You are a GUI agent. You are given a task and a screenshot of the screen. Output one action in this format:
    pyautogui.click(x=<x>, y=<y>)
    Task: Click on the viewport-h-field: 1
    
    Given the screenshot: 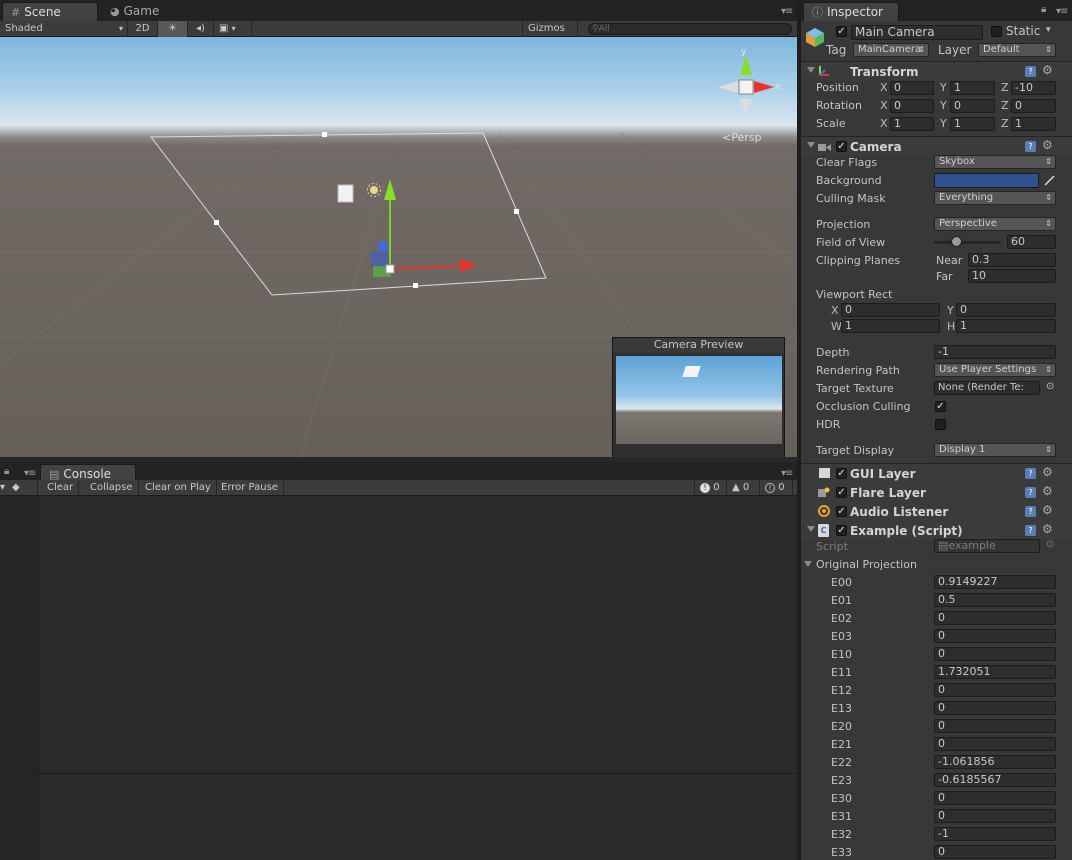 What is the action you would take?
    pyautogui.click(x=1006, y=326)
    